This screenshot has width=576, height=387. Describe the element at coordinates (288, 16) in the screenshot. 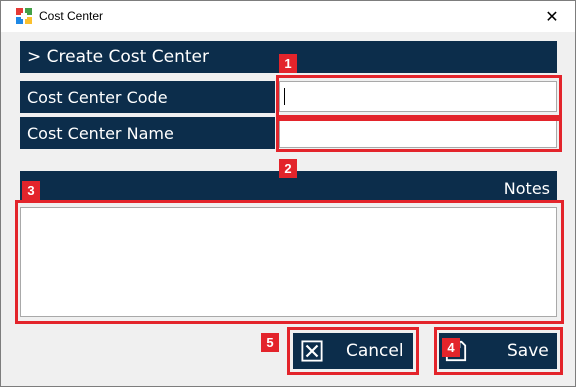

I see `title-bar: Cost Center ✕` at that location.